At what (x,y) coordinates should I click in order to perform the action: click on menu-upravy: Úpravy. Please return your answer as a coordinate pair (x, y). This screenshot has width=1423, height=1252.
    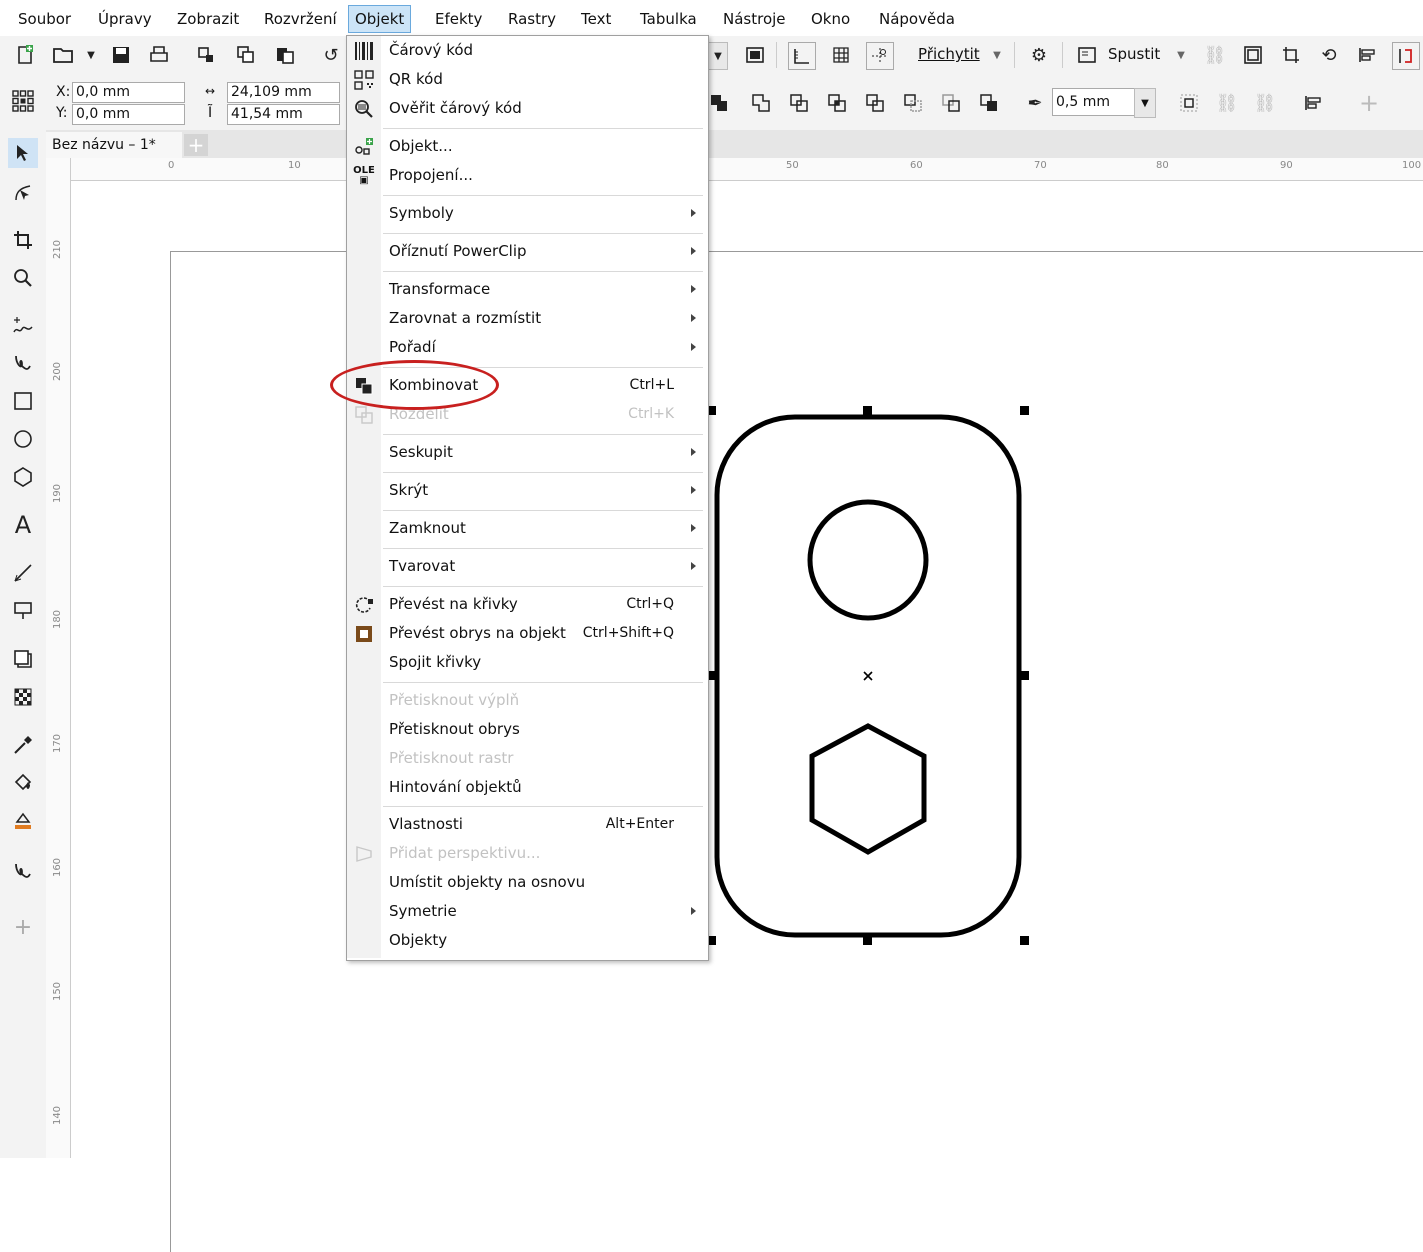
    Looking at the image, I should click on (125, 19).